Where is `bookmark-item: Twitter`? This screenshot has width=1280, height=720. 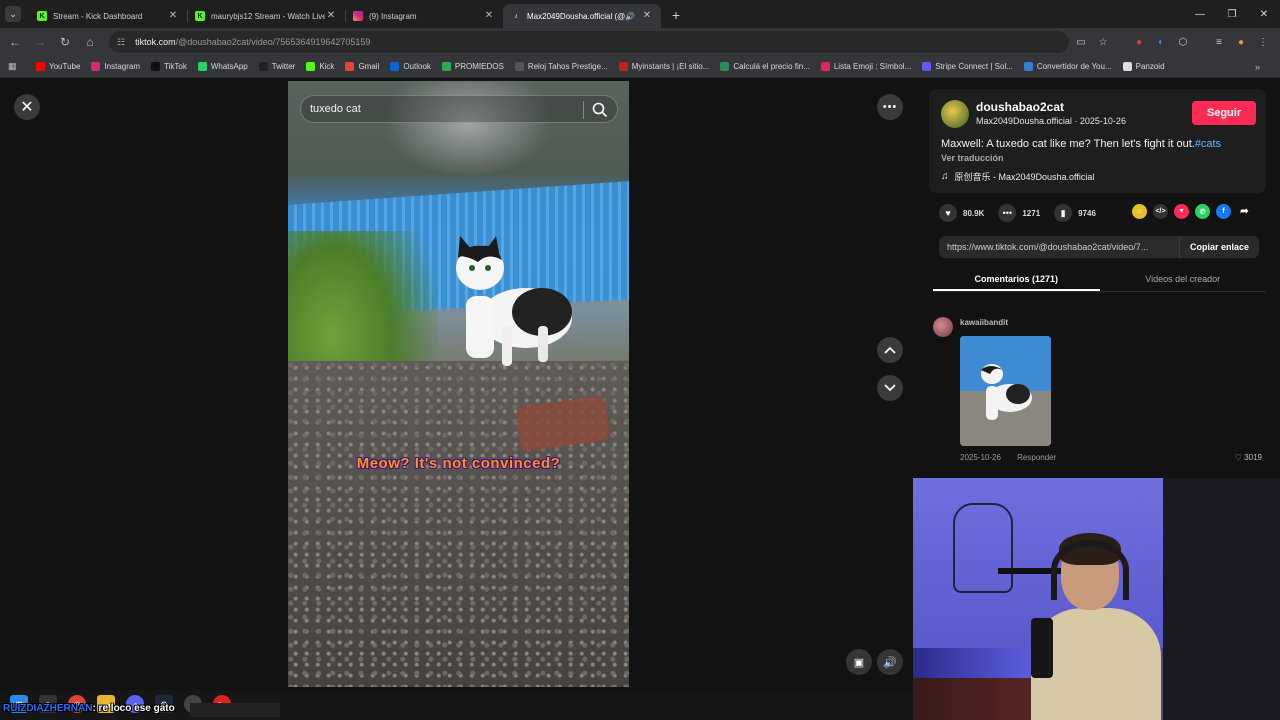
bookmark-item: Twitter is located at coordinates (276, 66).